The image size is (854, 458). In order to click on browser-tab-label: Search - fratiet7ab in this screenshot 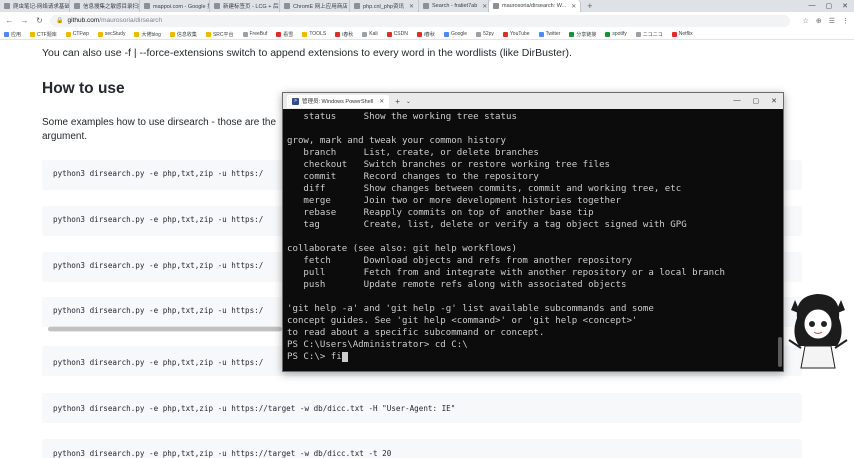, I will do `click(455, 6)`.